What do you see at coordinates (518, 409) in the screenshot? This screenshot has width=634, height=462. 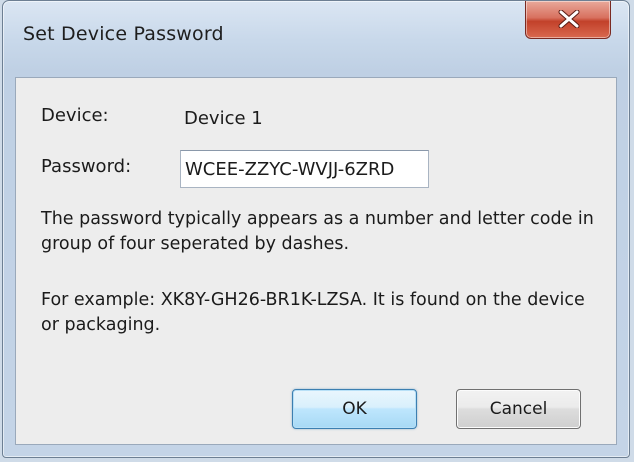 I see `cancel-button: Cancel` at bounding box center [518, 409].